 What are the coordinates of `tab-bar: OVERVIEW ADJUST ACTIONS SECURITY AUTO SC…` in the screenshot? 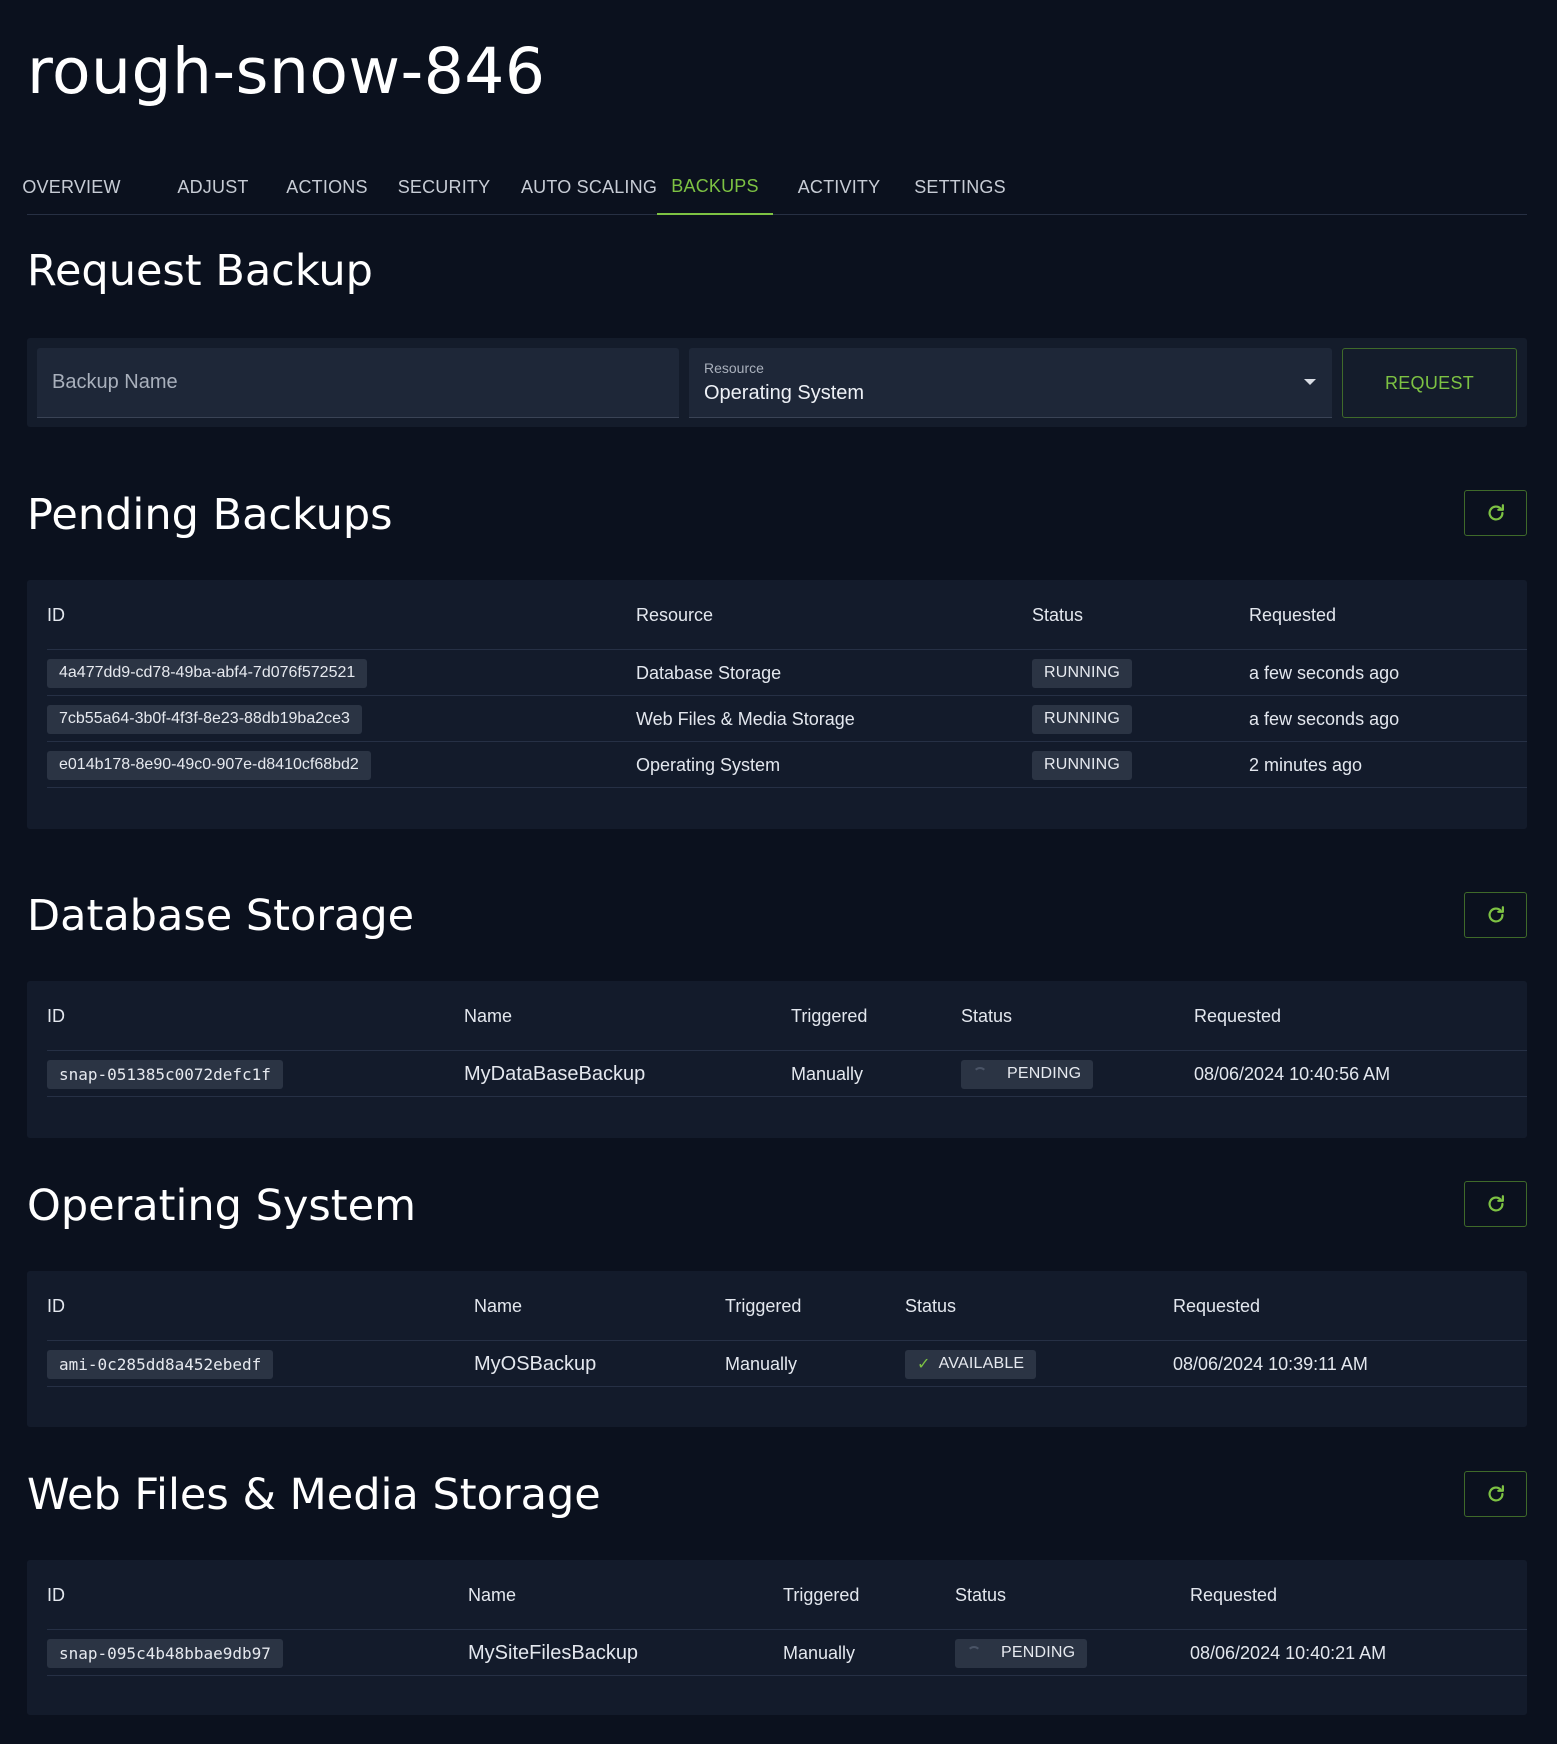 It's located at (774, 187).